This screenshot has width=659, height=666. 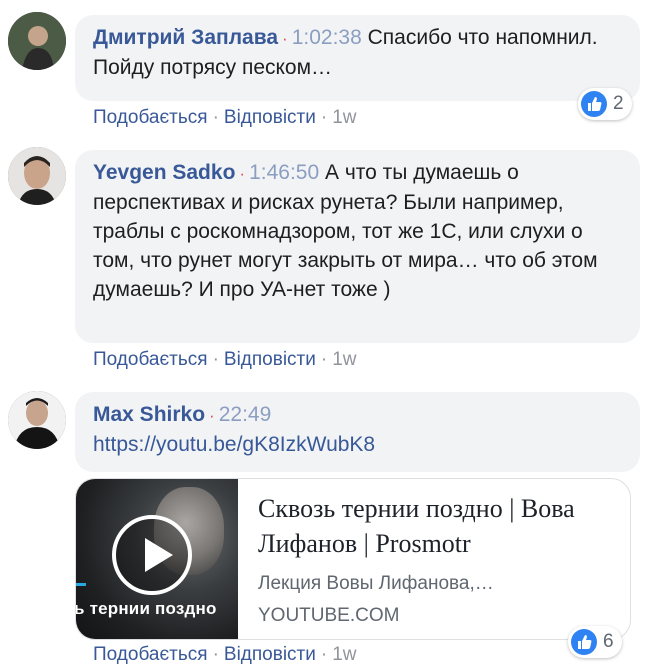 What do you see at coordinates (81, 584) in the screenshot?
I see `thumbnail-accent` at bounding box center [81, 584].